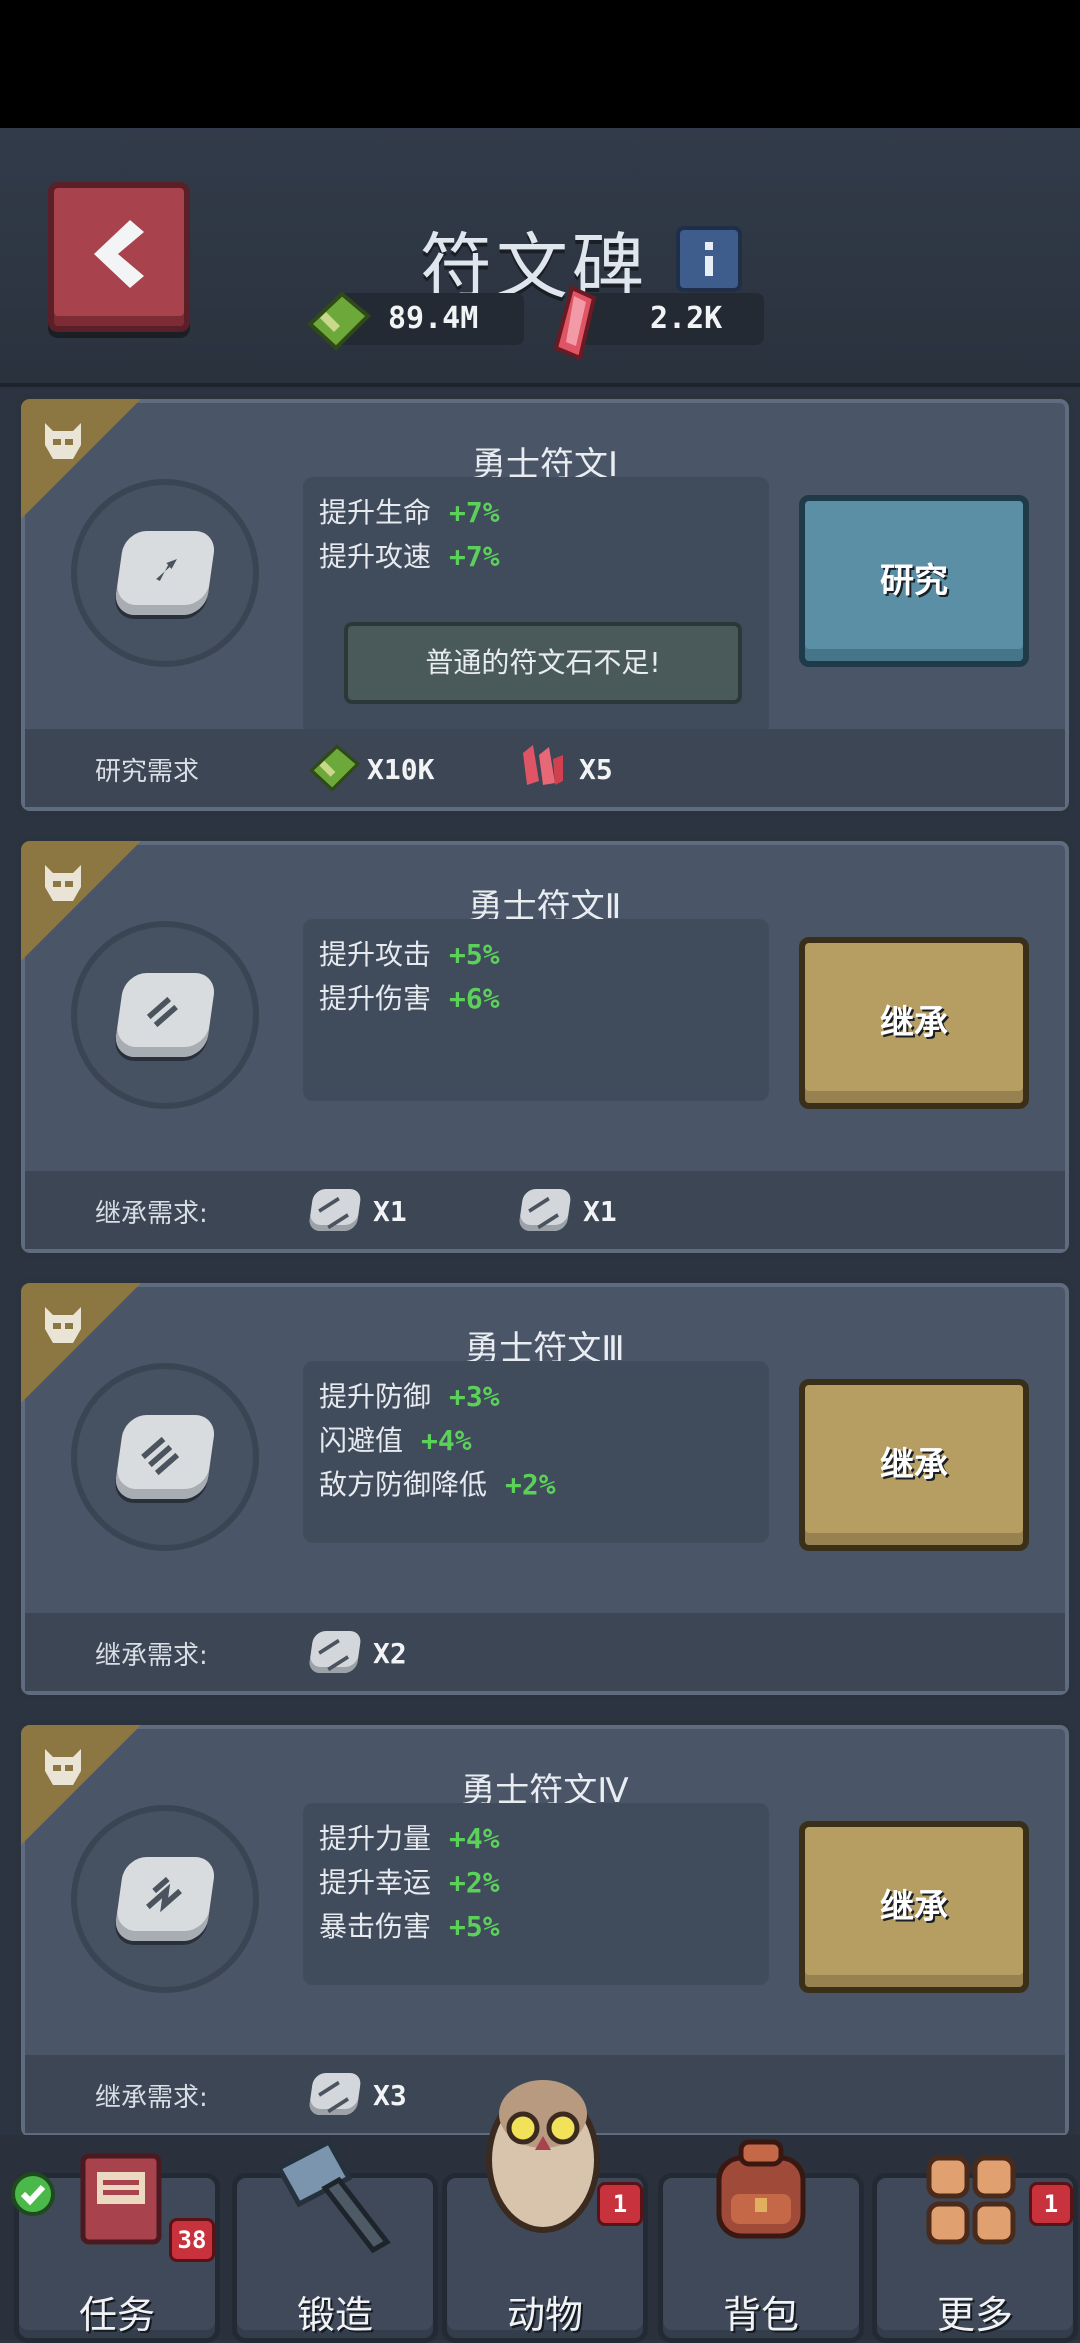 This screenshot has width=1080, height=2343. What do you see at coordinates (121, 2199) in the screenshot?
I see `quest-book-icon` at bounding box center [121, 2199].